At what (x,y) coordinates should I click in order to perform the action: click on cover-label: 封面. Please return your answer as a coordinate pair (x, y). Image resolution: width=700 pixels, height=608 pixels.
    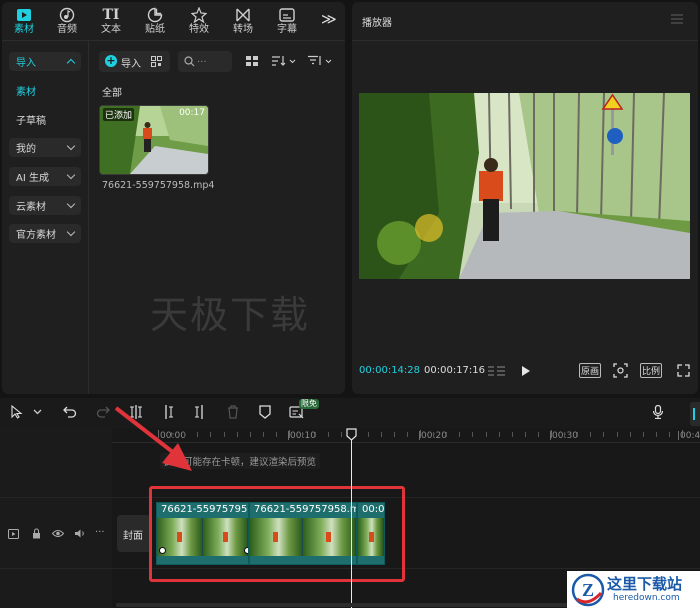
    Looking at the image, I should click on (133, 536).